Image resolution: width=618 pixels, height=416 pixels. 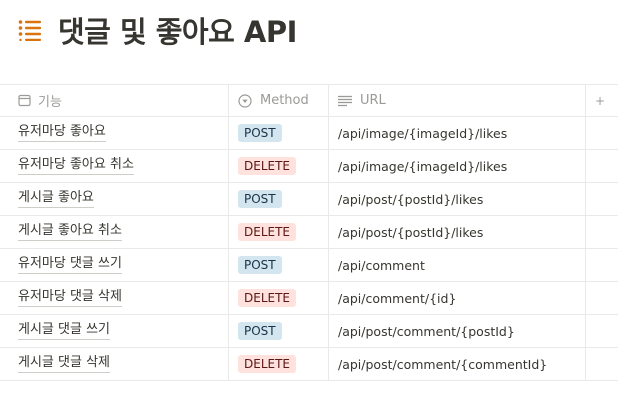 I want to click on feature-cell: 유저마당 댓글 쓰기, so click(x=114, y=265).